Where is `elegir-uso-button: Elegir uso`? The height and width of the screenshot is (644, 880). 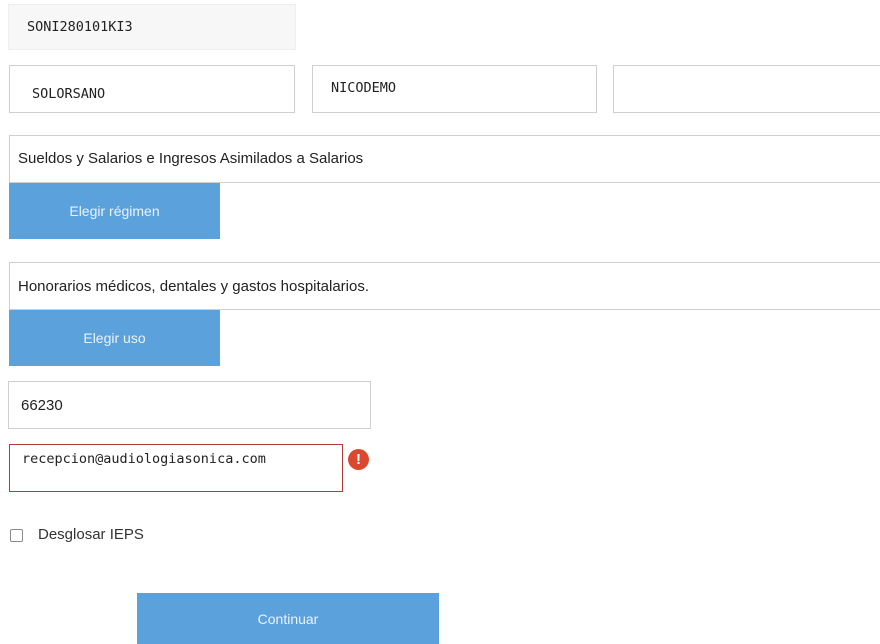
elegir-uso-button: Elegir uso is located at coordinates (114, 338).